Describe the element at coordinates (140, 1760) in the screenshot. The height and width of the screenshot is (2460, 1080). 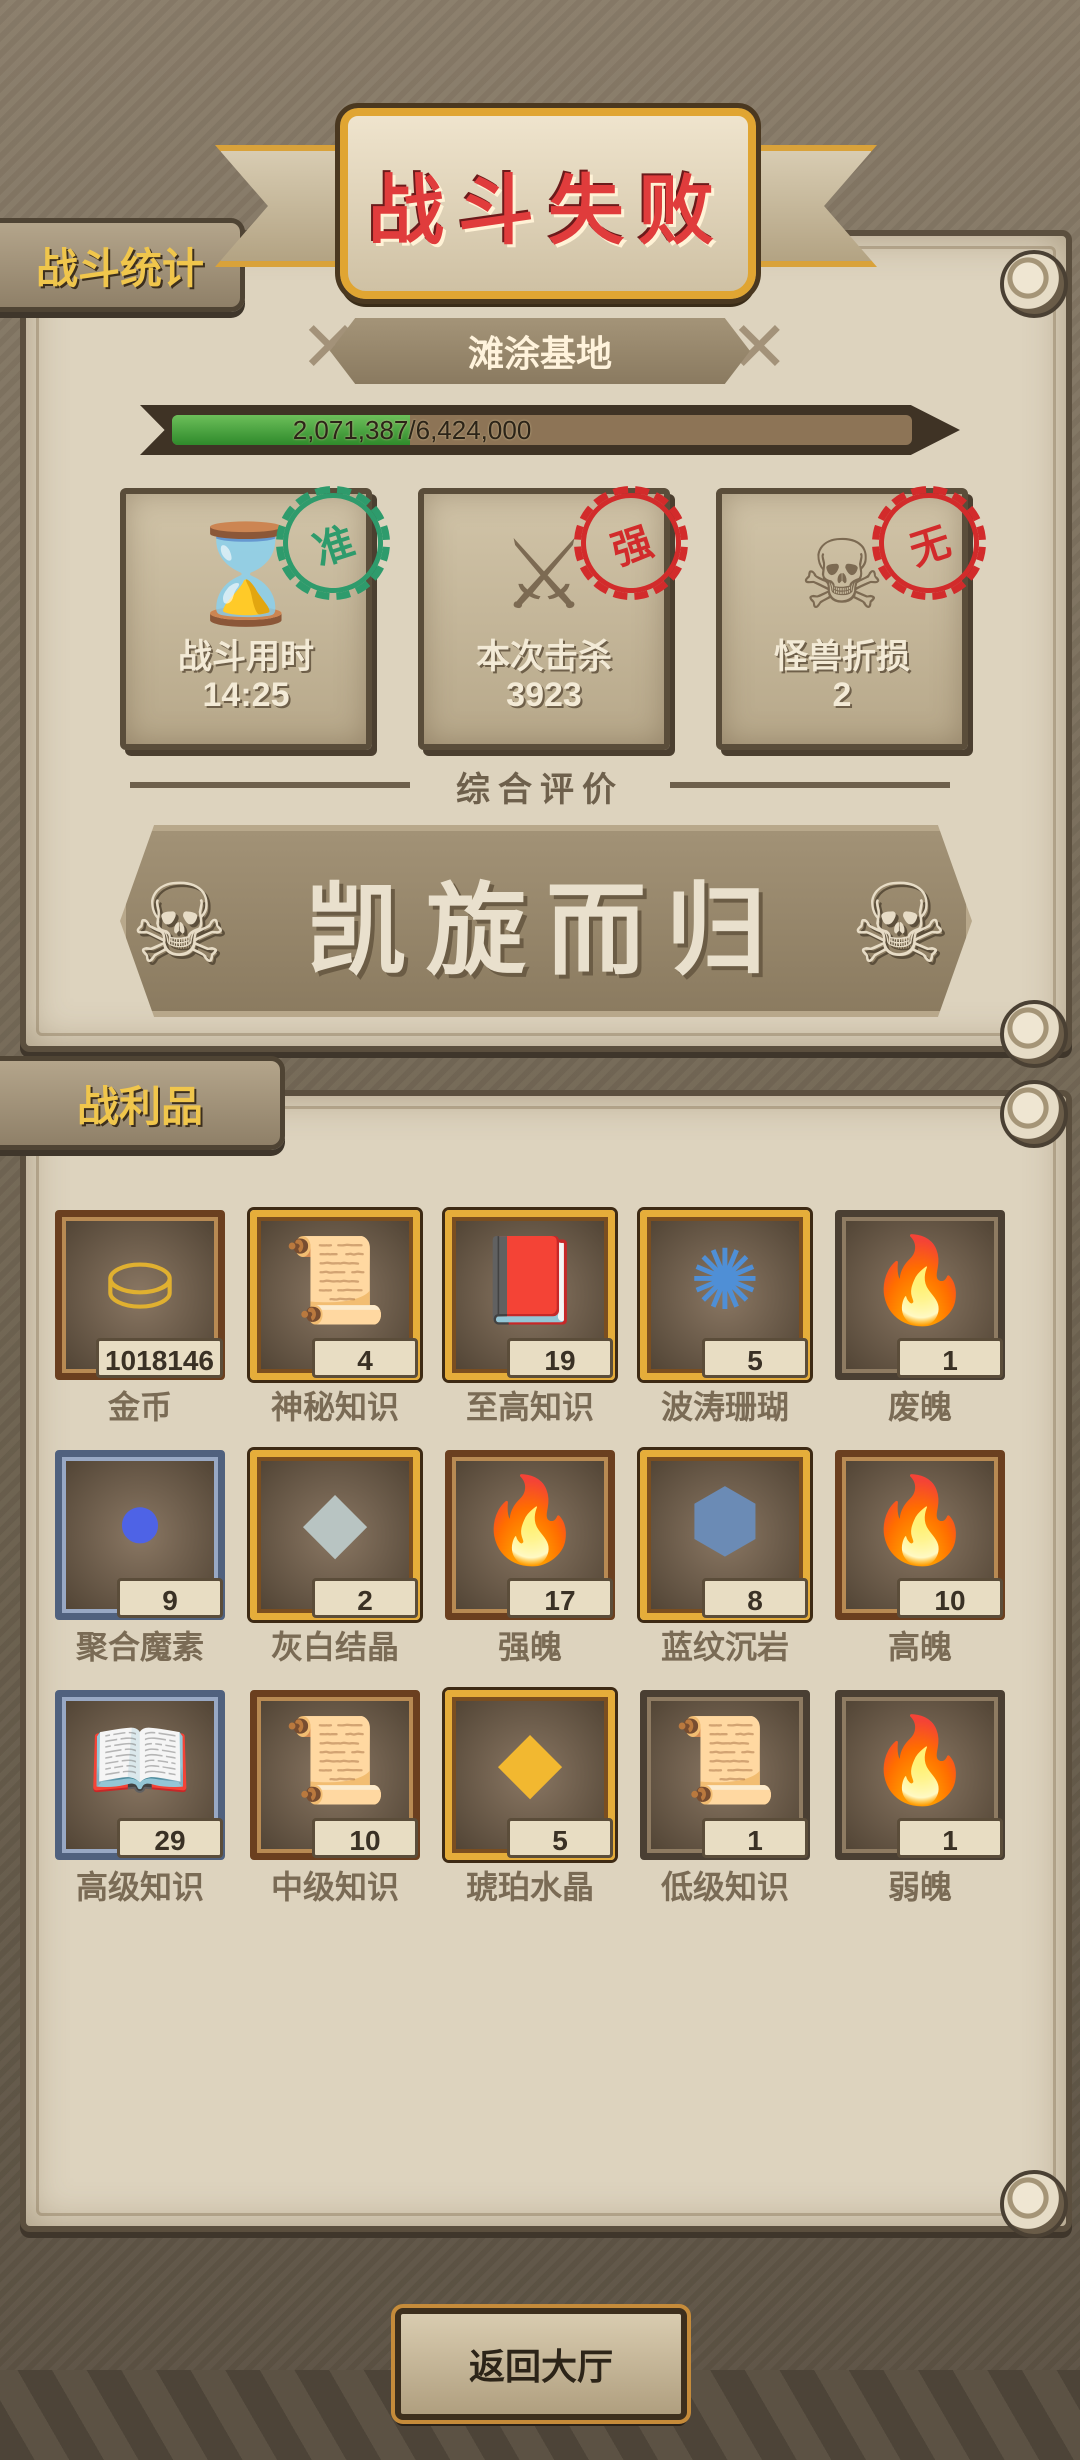
I see `brown-book-icon: 📖` at that location.